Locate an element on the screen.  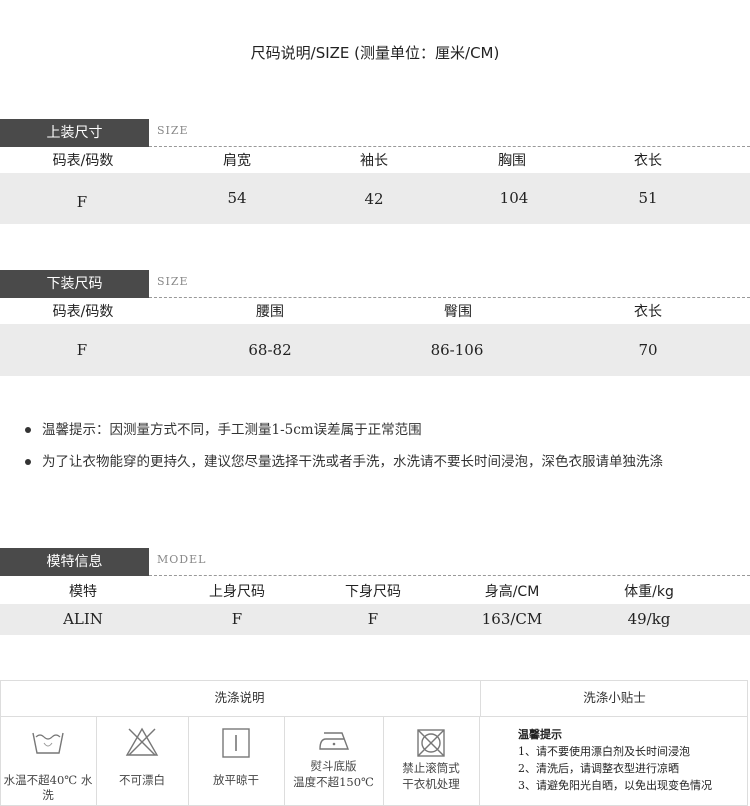
wash-tips-title: 洗涤小贴士 is located at coordinates (614, 698).